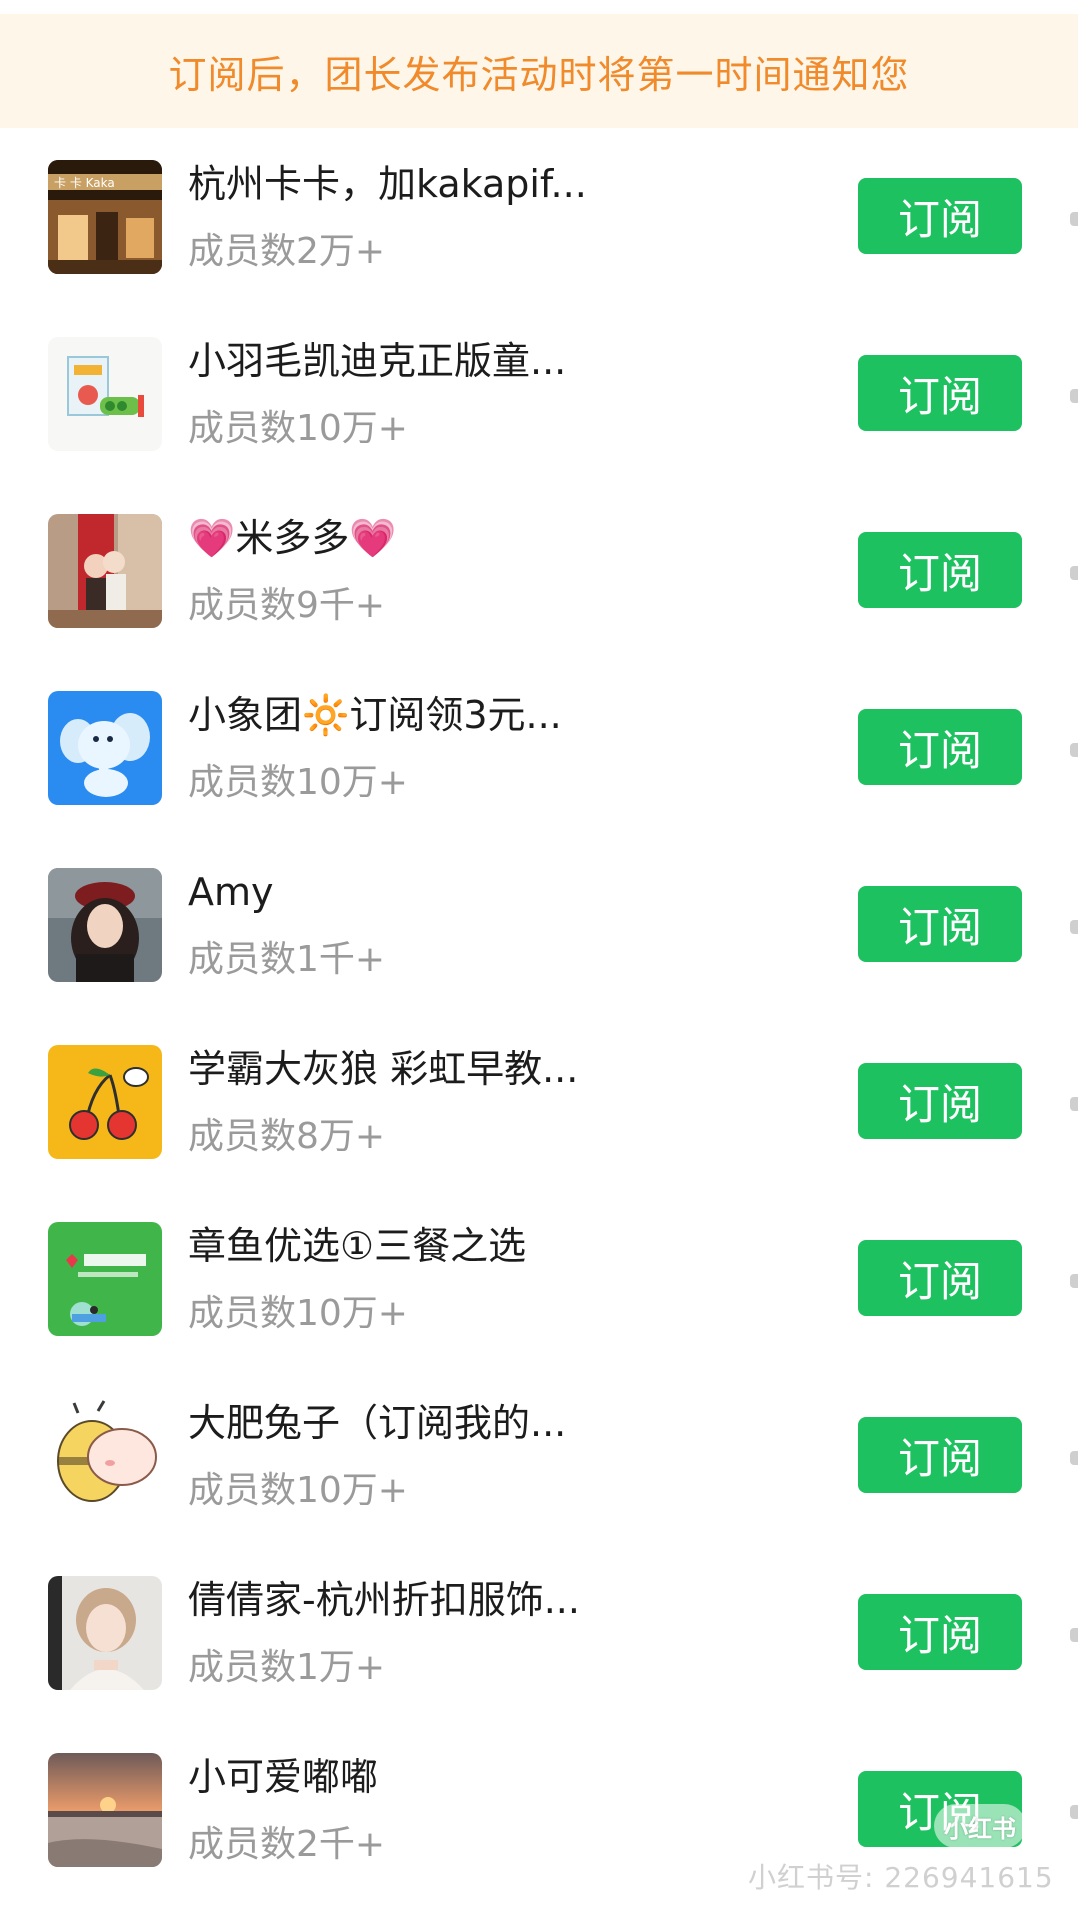  What do you see at coordinates (980, 1826) in the screenshot?
I see `xiaohongshu-watermark-logo: 小红书` at bounding box center [980, 1826].